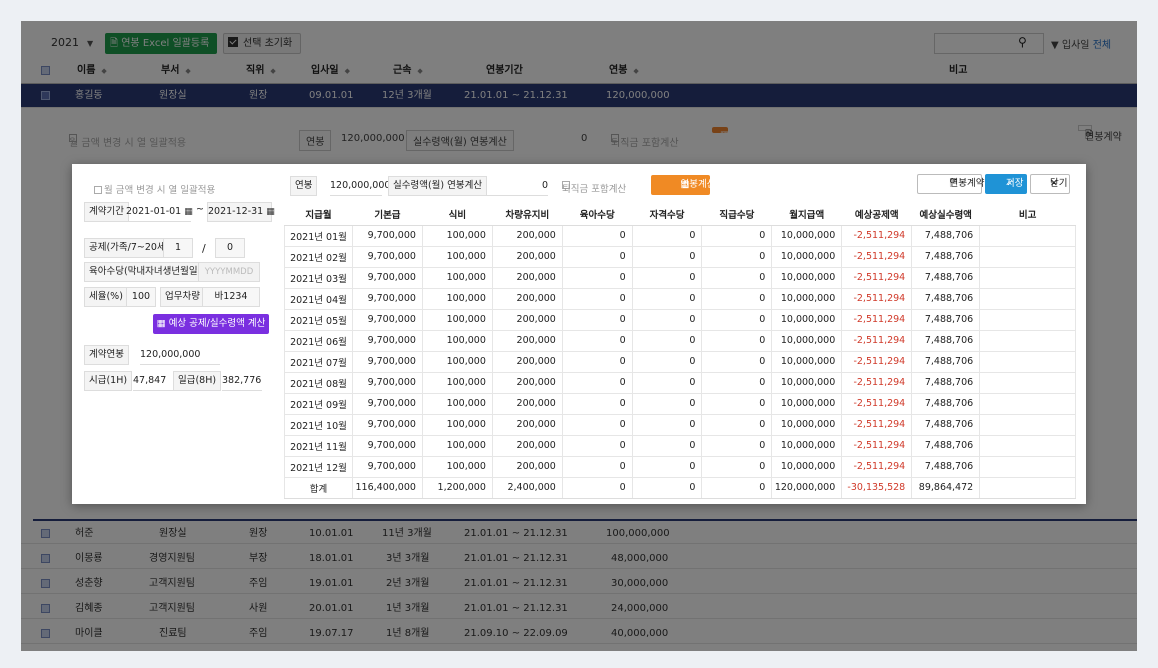 The height and width of the screenshot is (668, 1158). What do you see at coordinates (231, 297) in the screenshot?
I see `vehicle-input: 바1234` at bounding box center [231, 297].